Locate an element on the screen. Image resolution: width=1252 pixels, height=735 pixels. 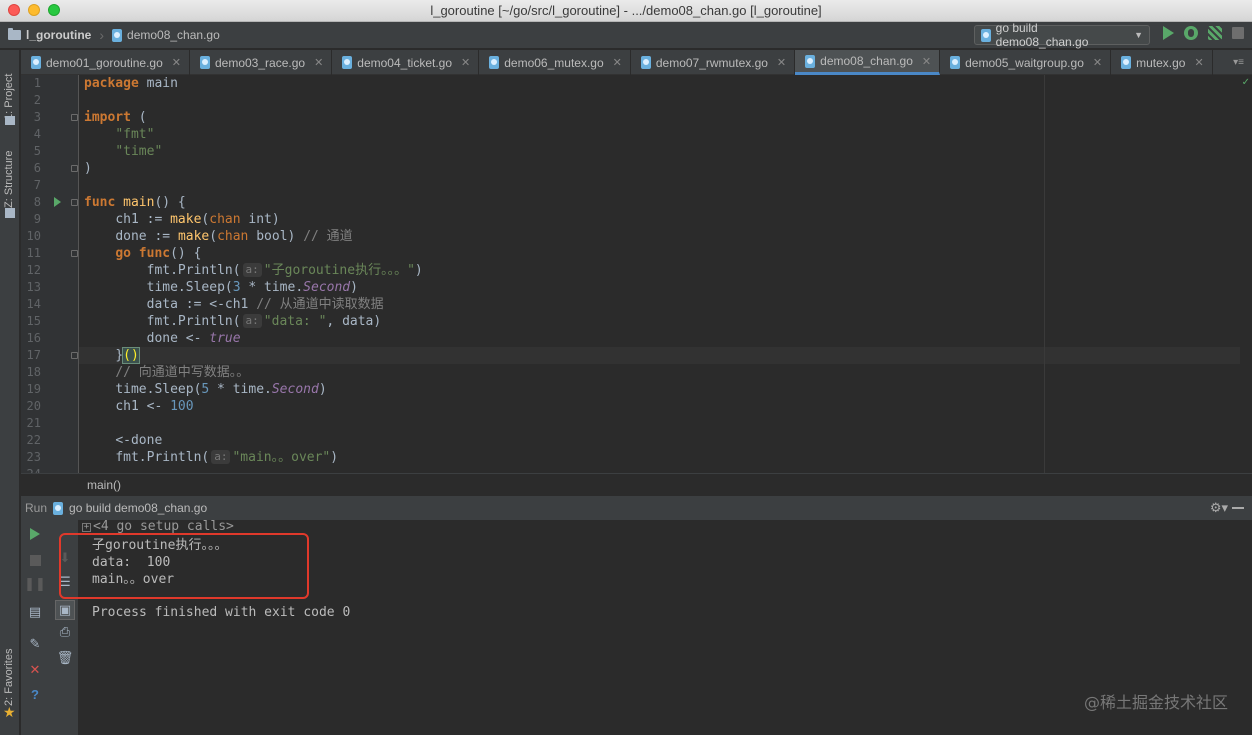
code-line: import ( is located at coordinates (115, 117).